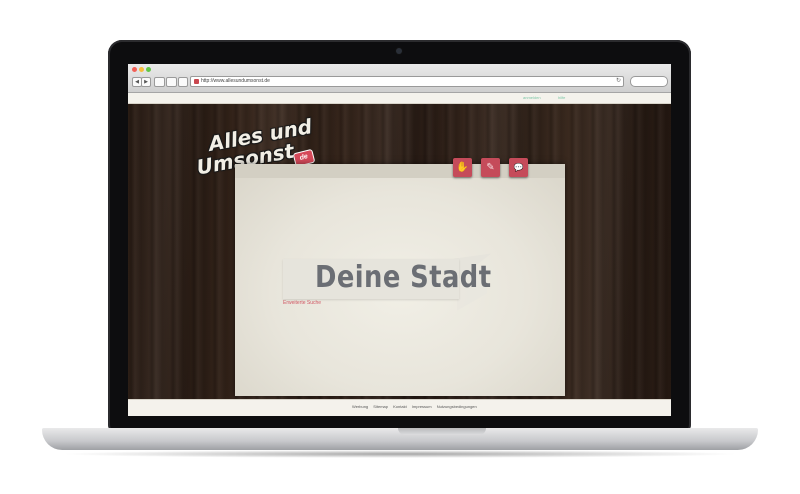 This screenshot has height=494, width=800. Describe the element at coordinates (171, 82) in the screenshot. I see `add-tab-button` at that location.